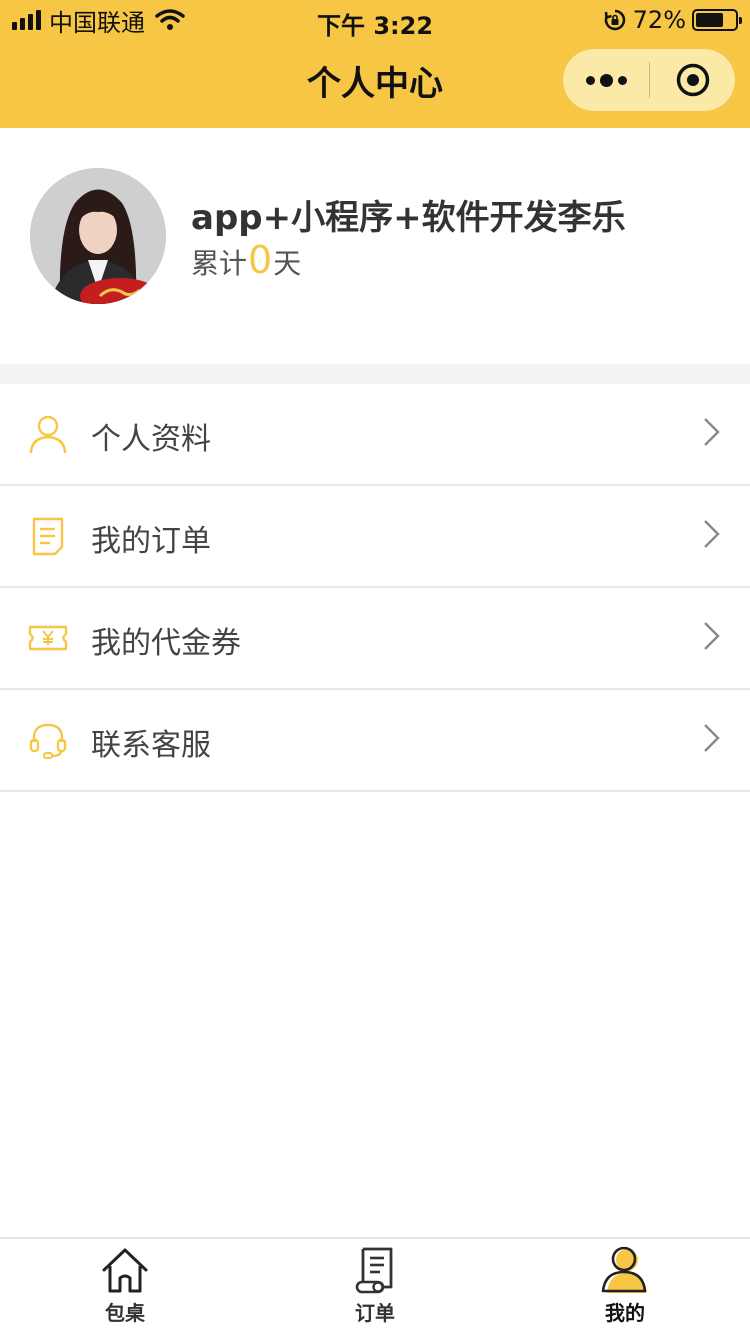  What do you see at coordinates (625, 1313) in the screenshot?
I see `tab-label: 我的` at bounding box center [625, 1313].